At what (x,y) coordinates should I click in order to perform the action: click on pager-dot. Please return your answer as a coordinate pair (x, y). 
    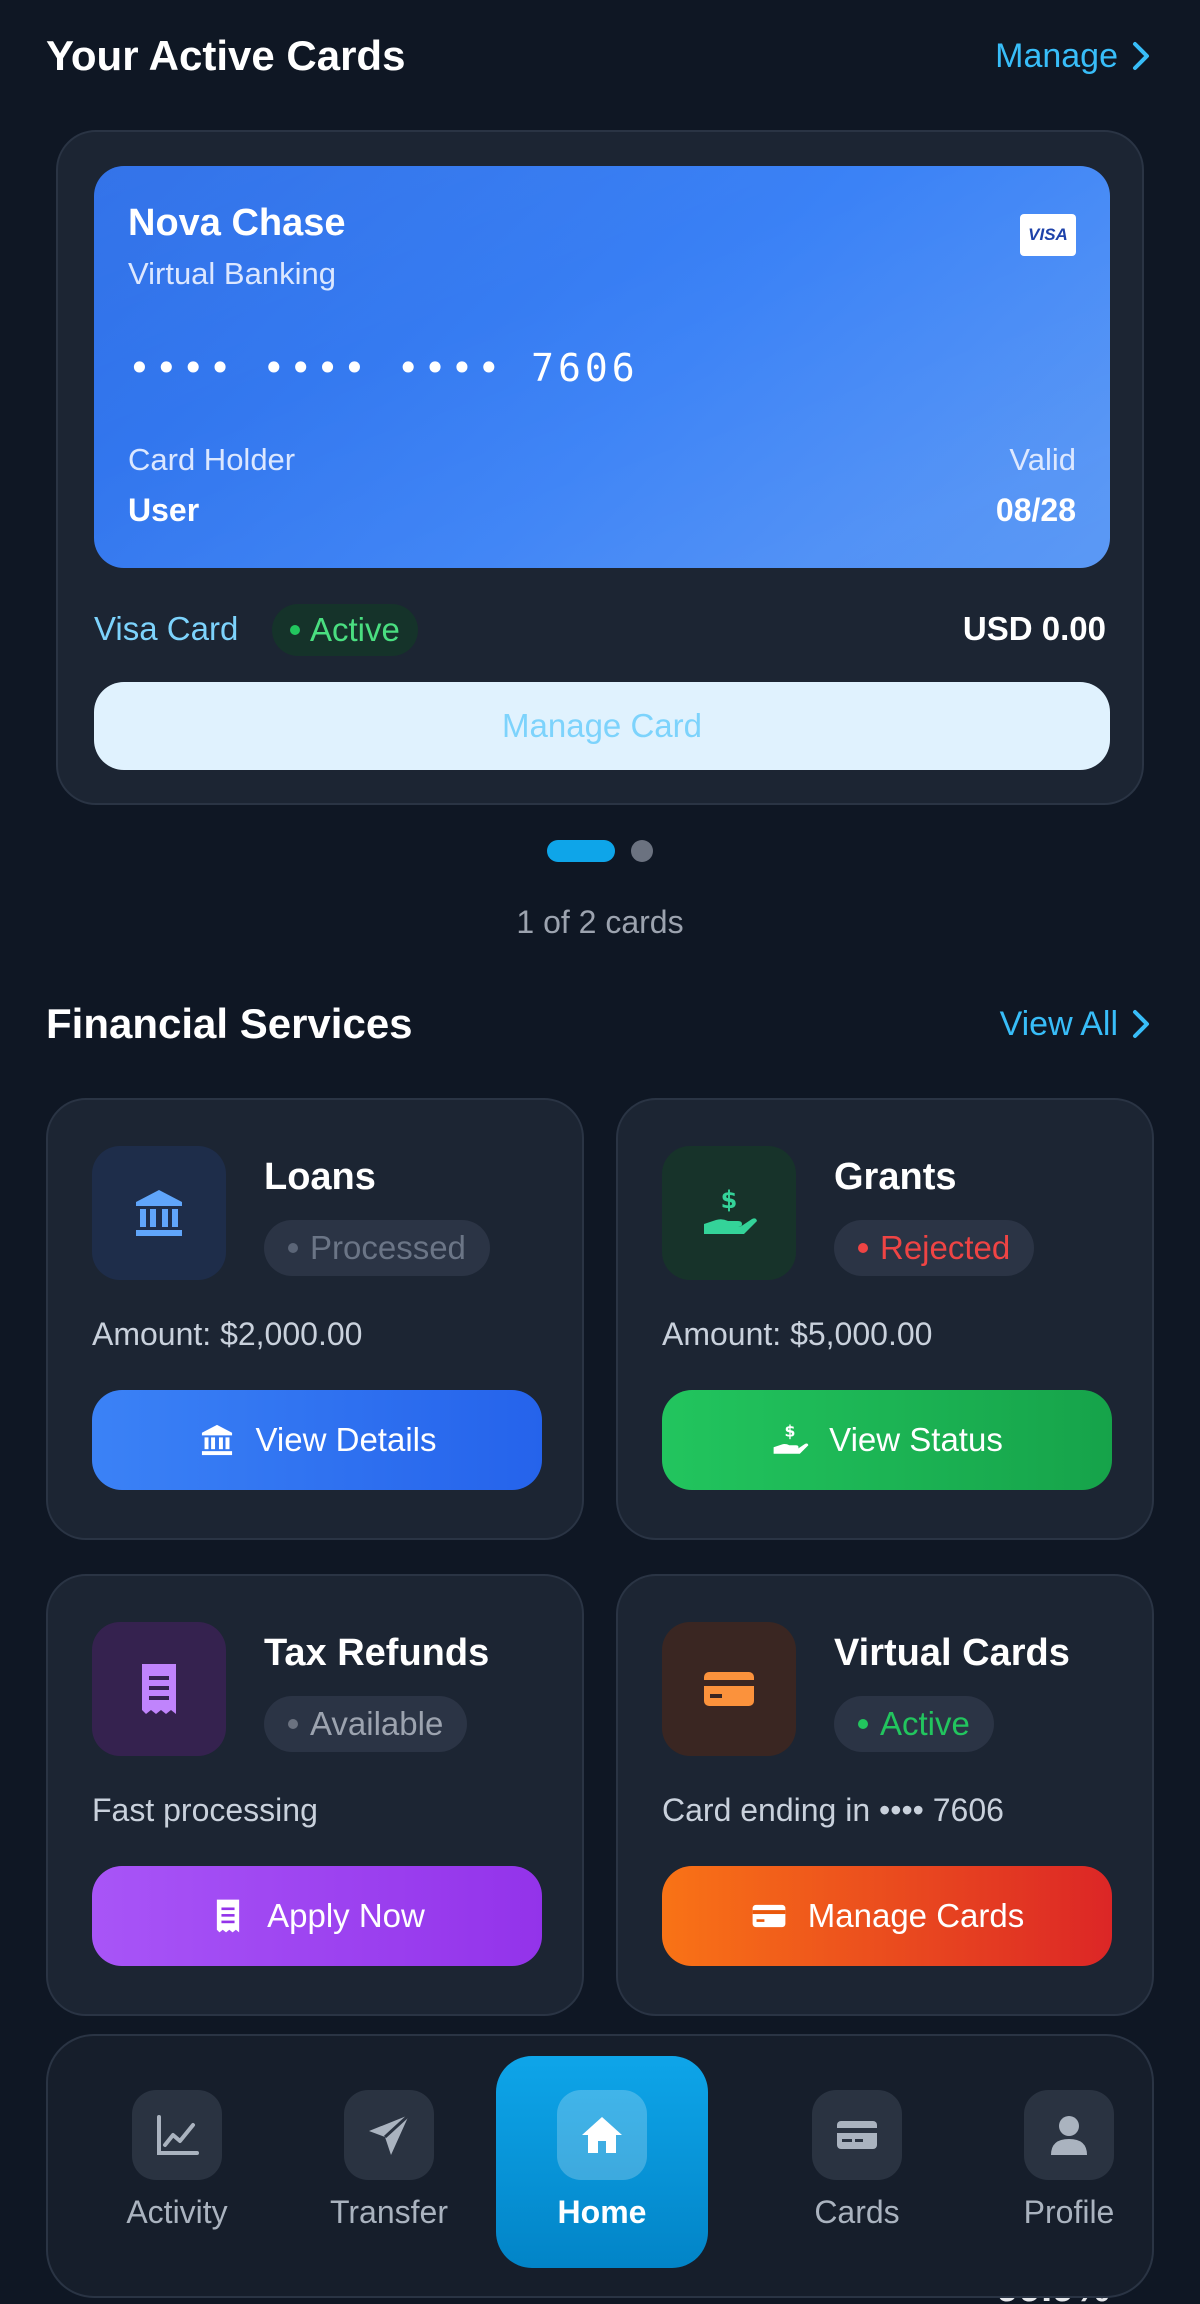
    Looking at the image, I should click on (642, 851).